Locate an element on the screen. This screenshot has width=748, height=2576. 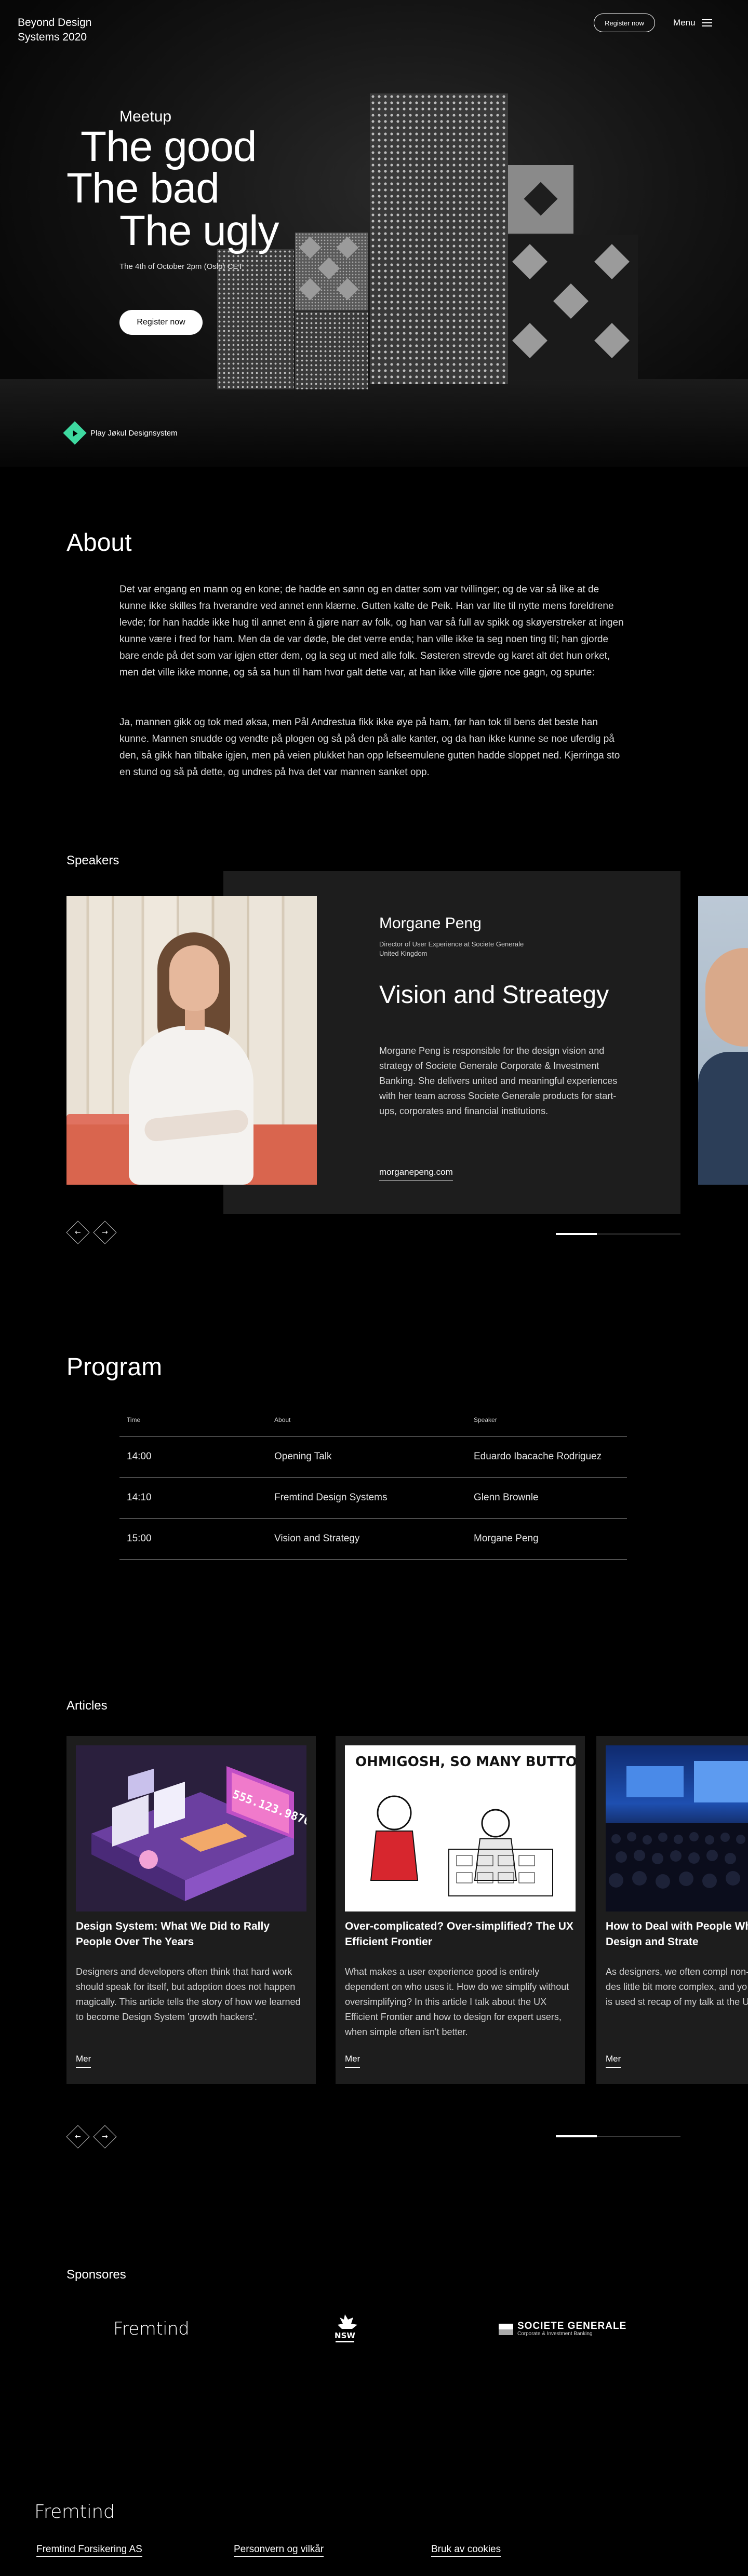
row-time: 14:10 is located at coordinates (140, 1497).